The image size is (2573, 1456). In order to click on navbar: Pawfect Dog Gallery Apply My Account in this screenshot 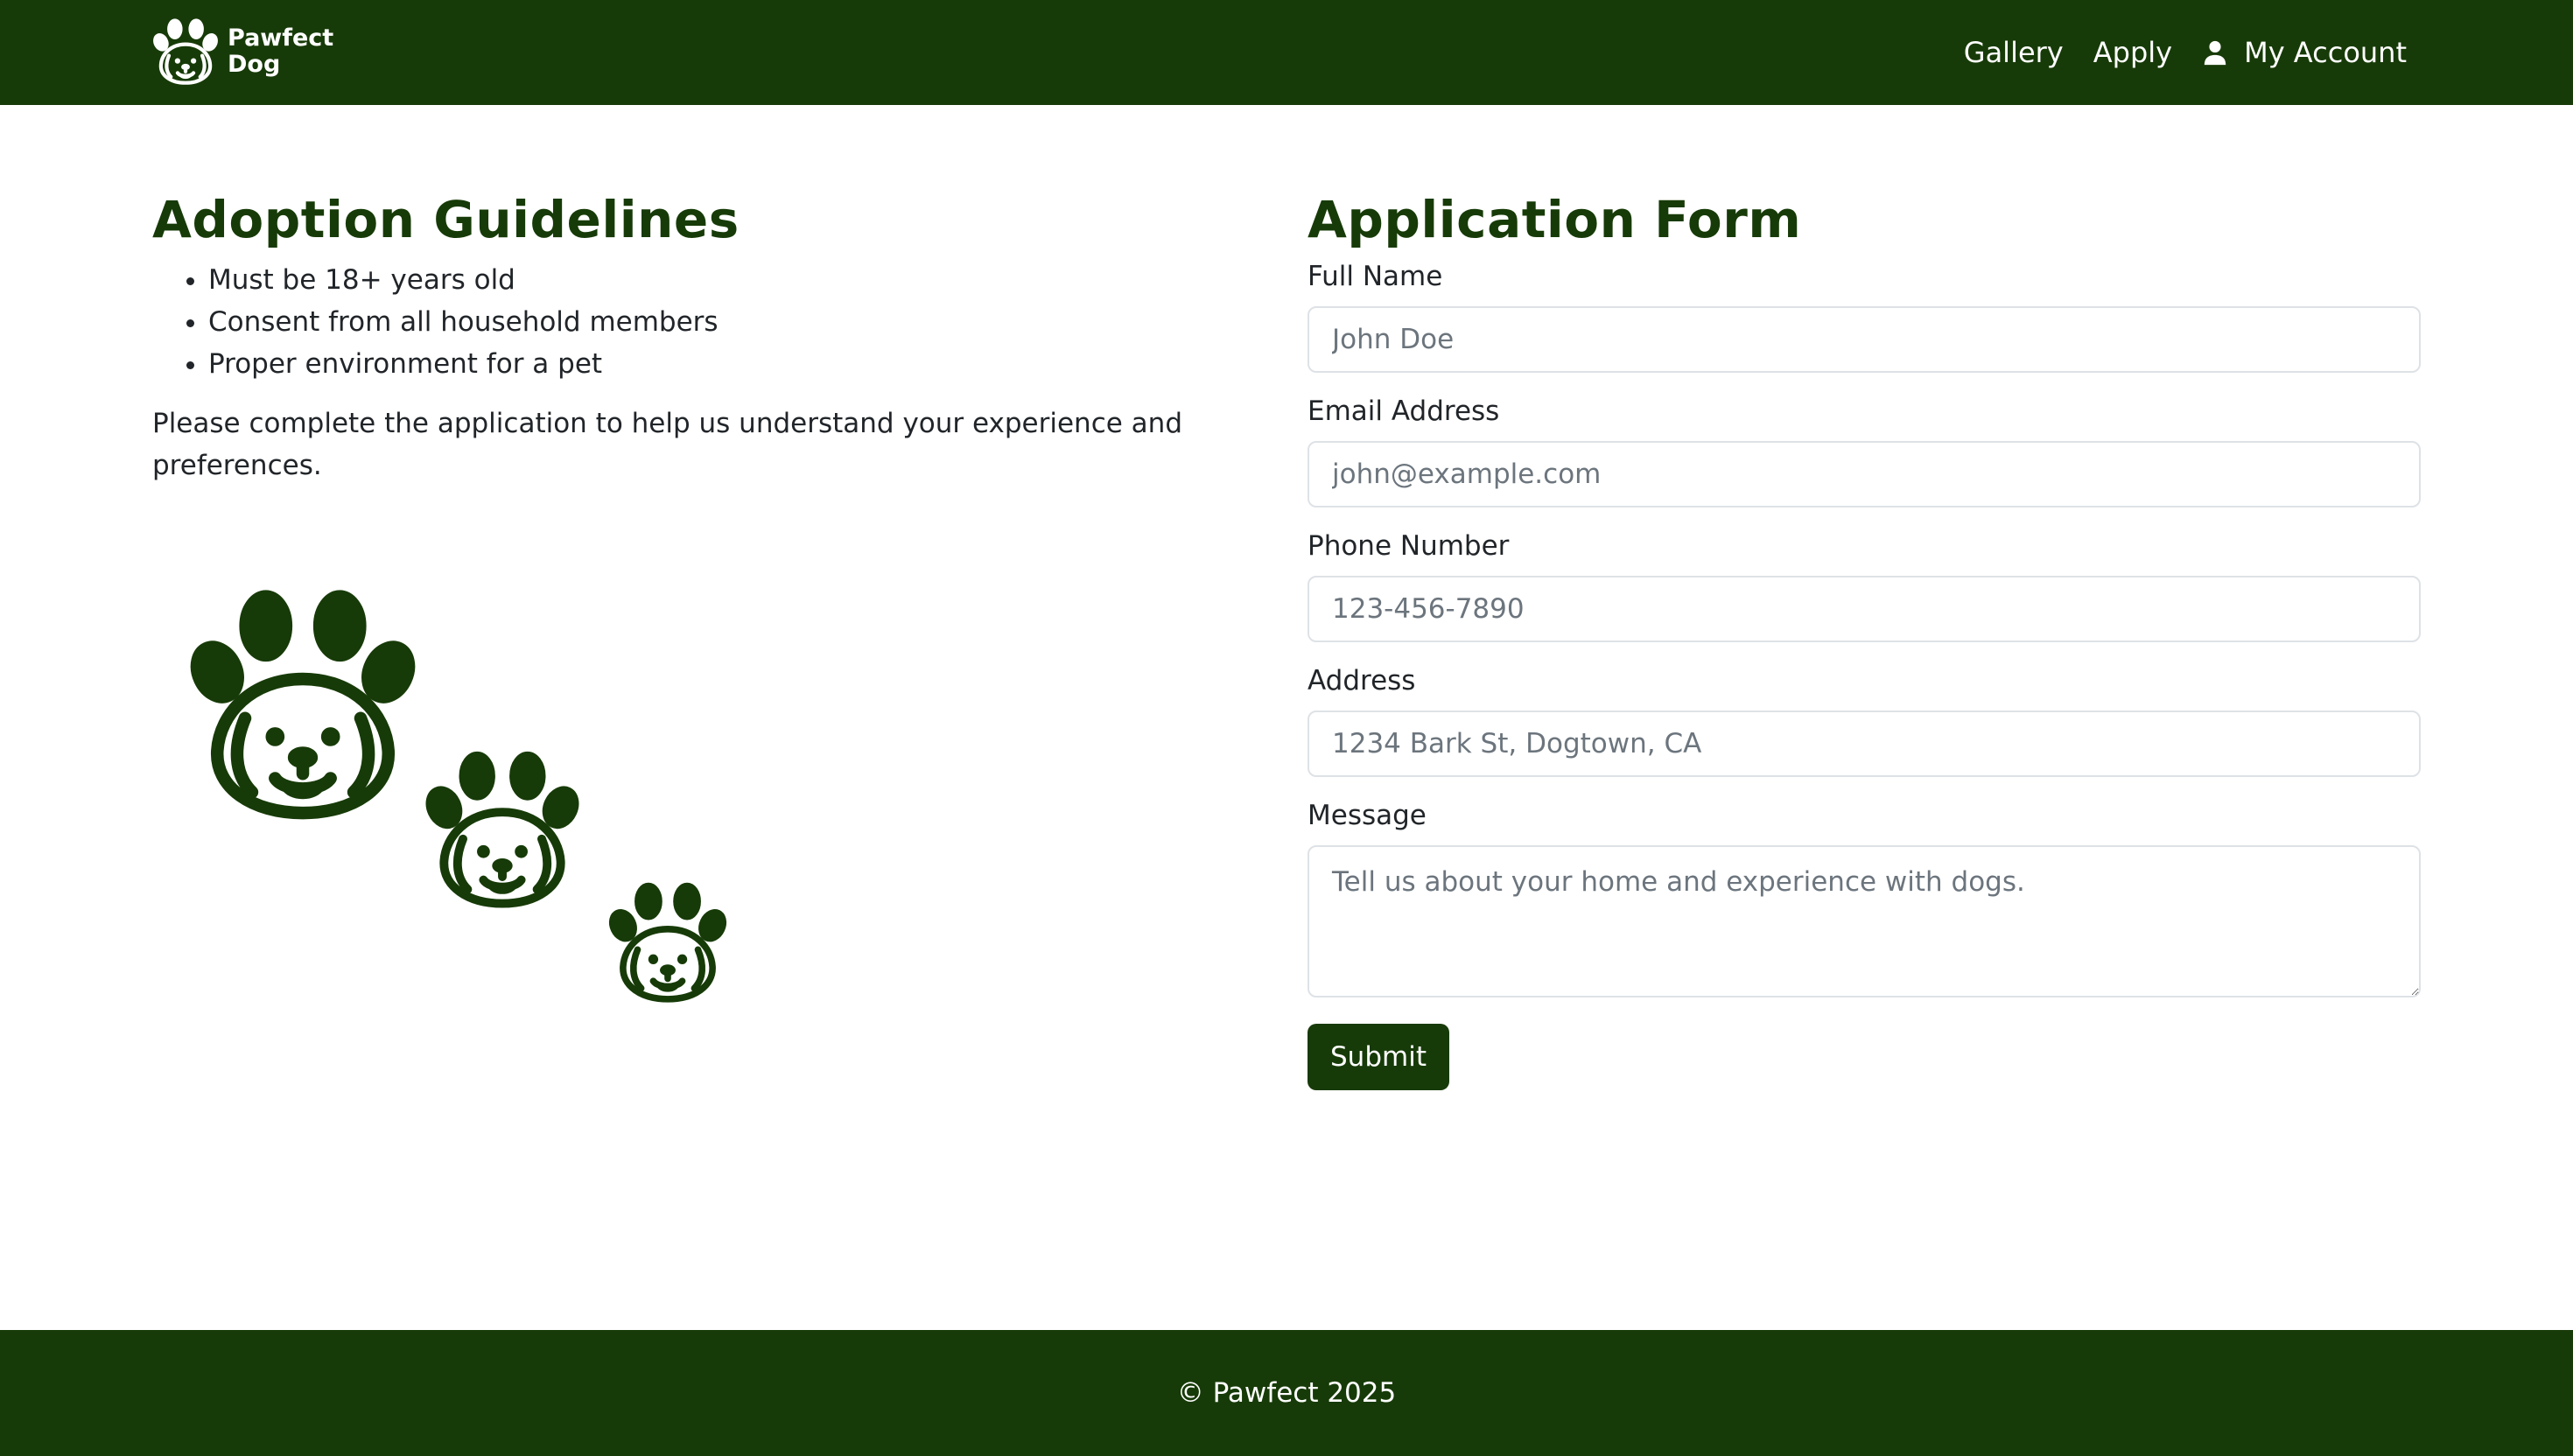, I will do `click(1286, 52)`.